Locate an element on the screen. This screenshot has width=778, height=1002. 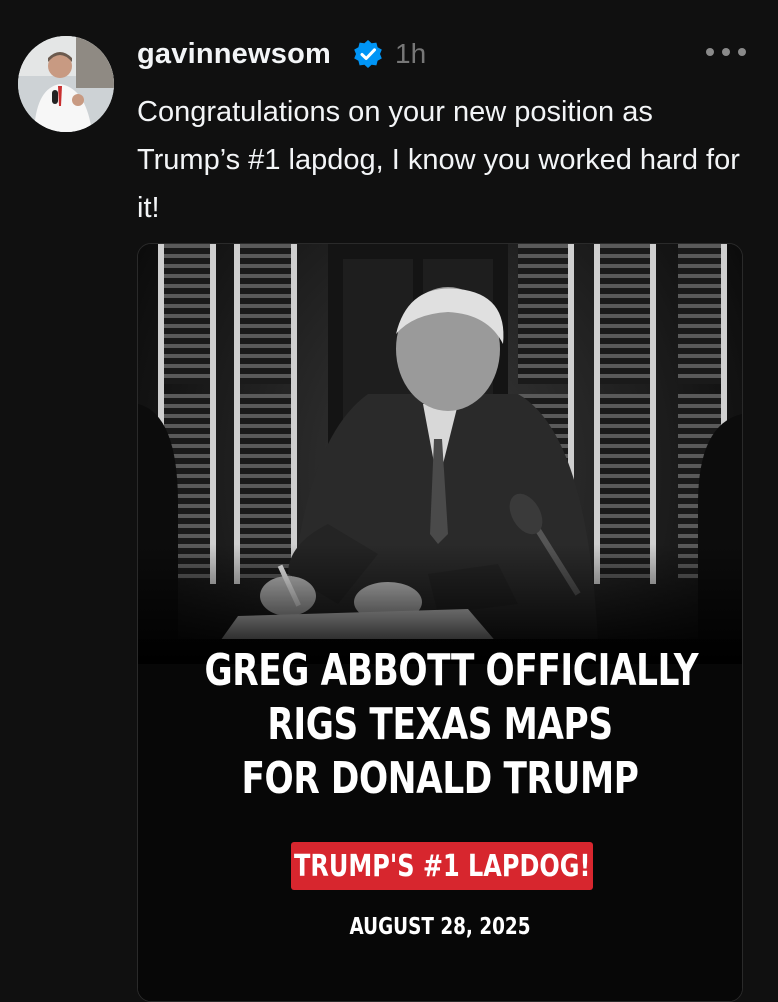
timestamp: 1h is located at coordinates (411, 53).